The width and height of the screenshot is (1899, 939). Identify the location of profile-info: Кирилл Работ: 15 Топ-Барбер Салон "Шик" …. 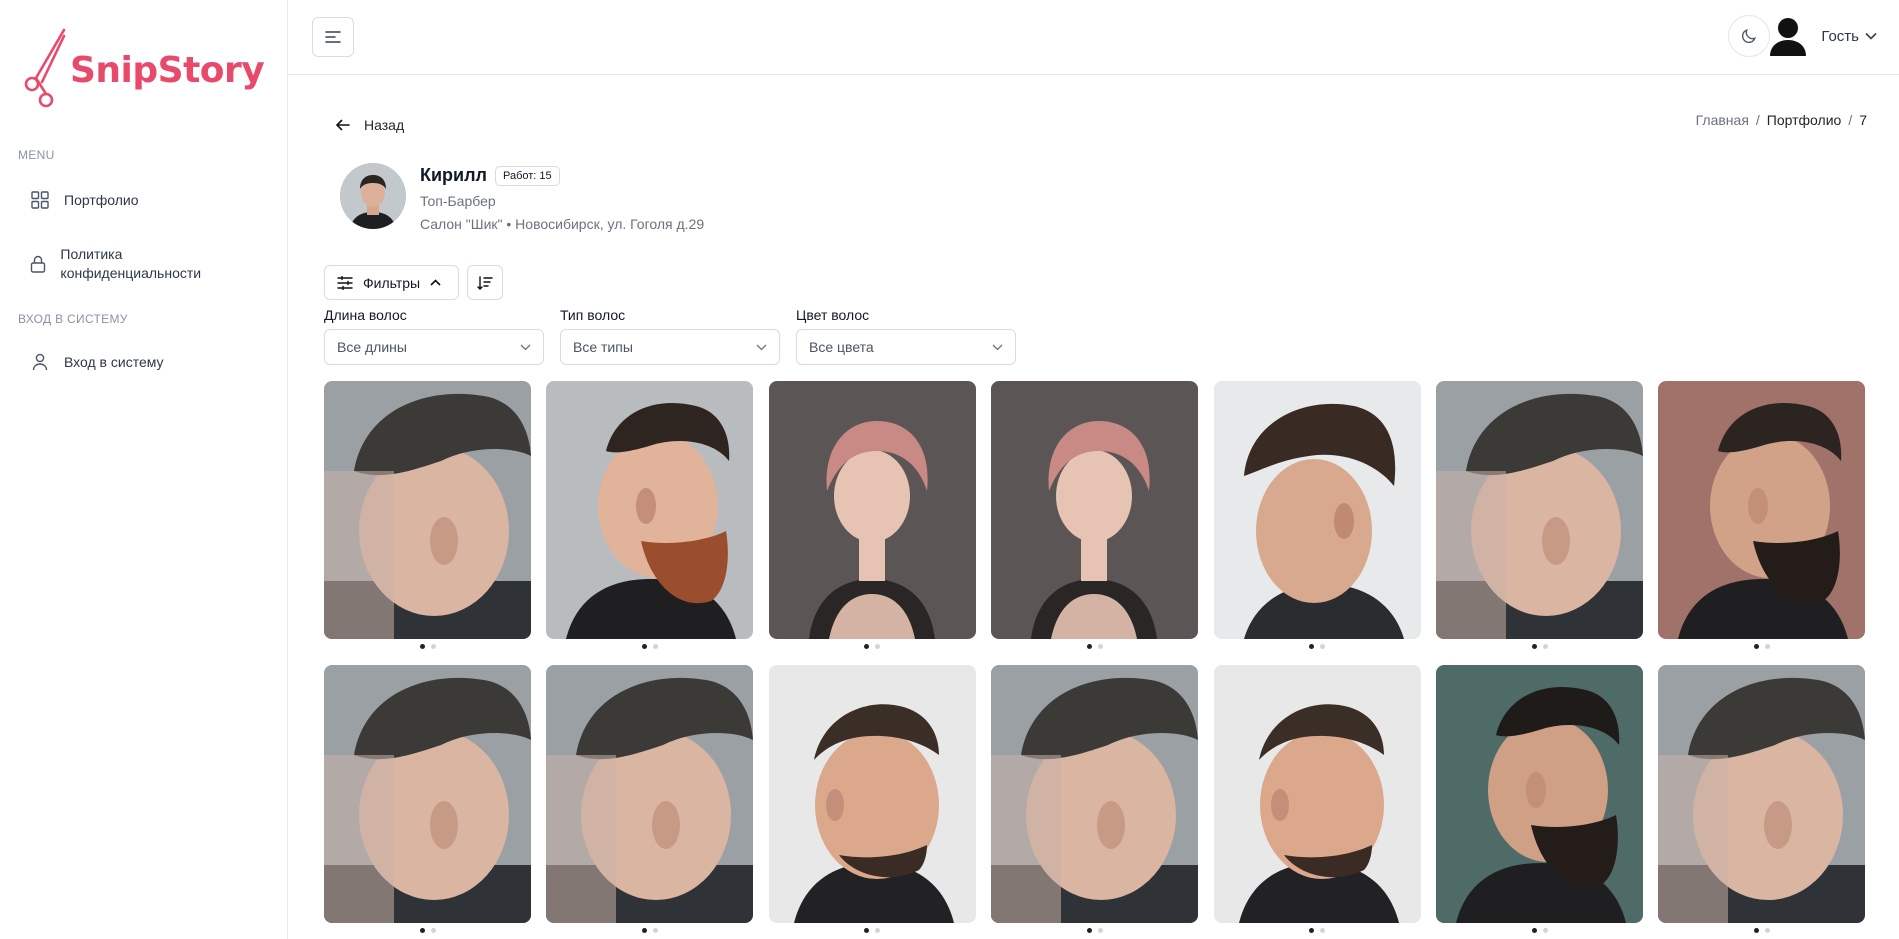
(562, 198).